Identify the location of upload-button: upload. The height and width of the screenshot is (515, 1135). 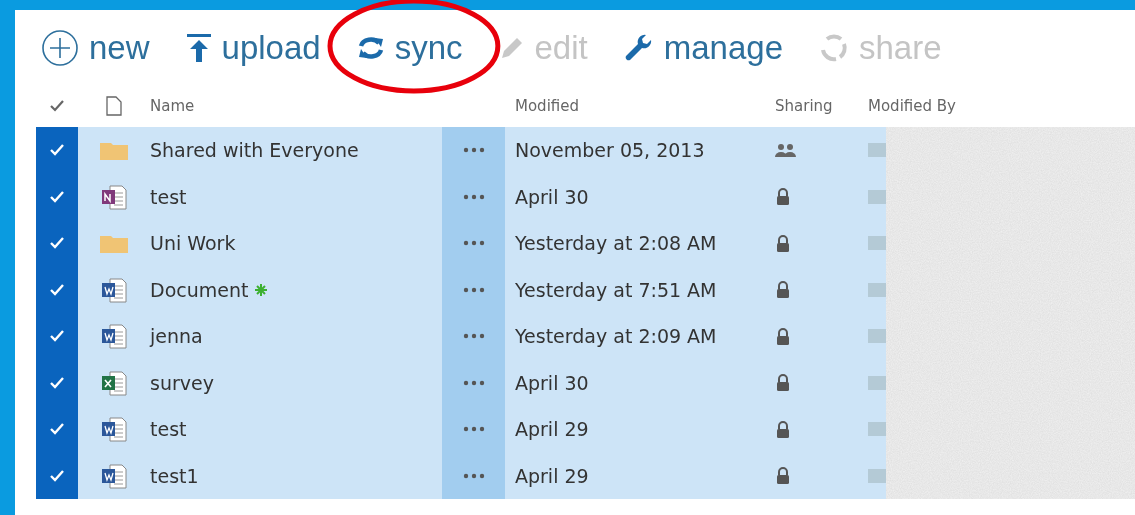
(253, 47).